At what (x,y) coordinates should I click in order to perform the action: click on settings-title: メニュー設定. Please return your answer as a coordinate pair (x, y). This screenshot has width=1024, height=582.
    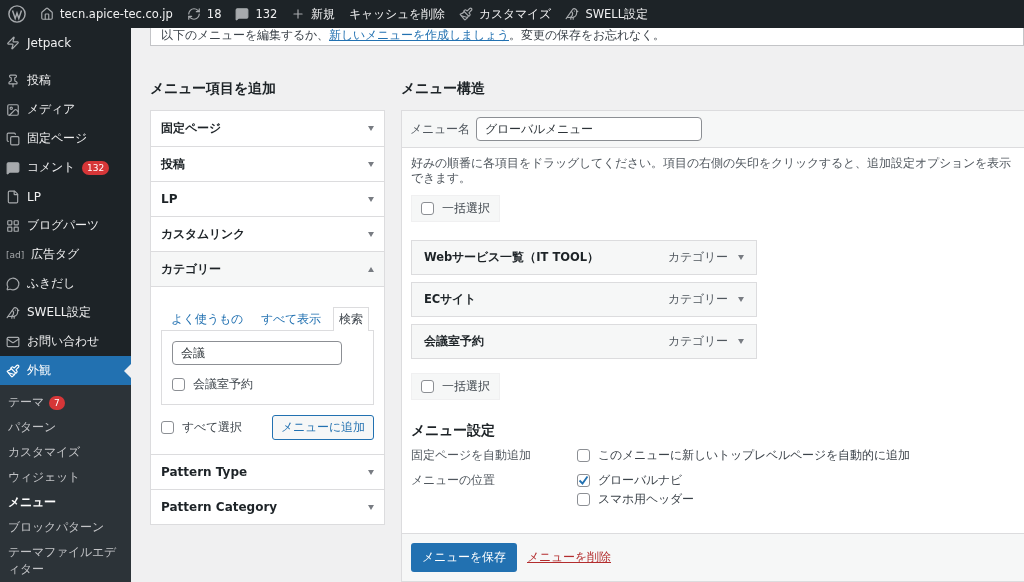
    Looking at the image, I should click on (453, 431).